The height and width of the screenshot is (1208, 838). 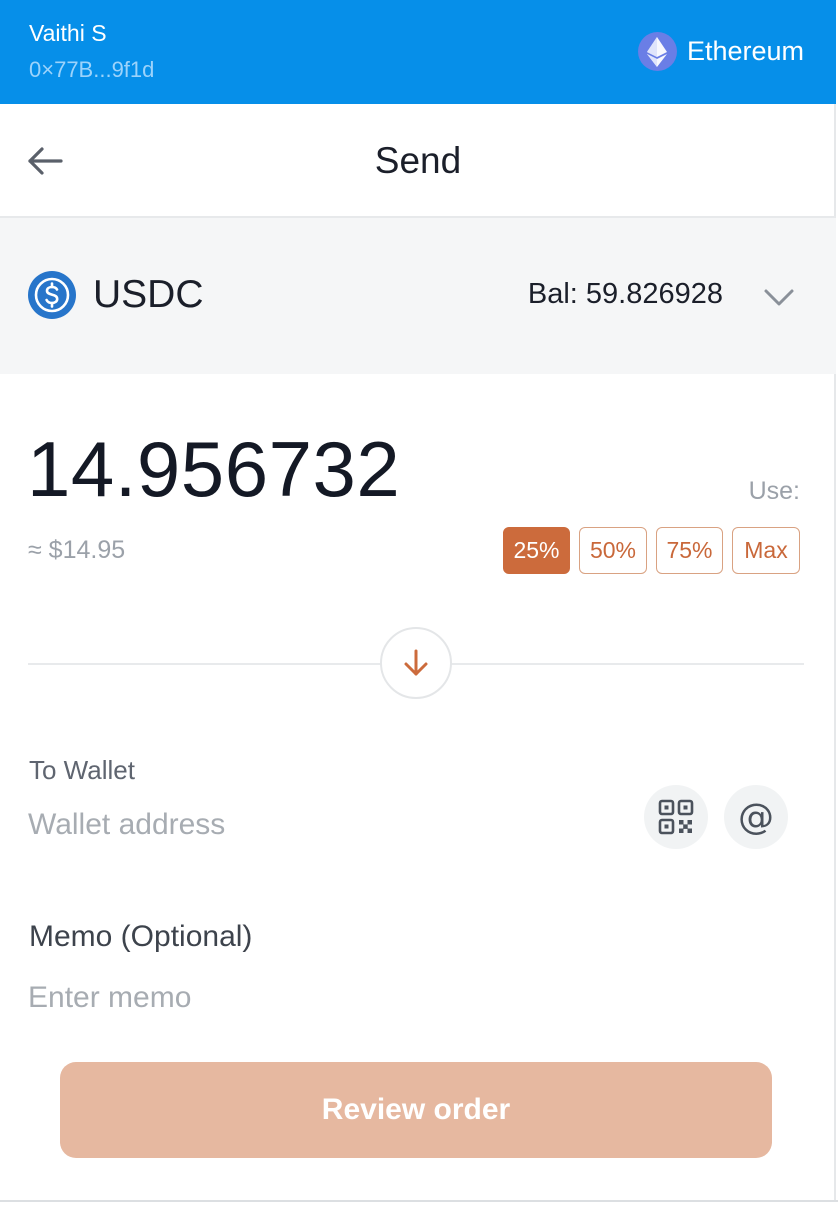 I want to click on bottom-border, so click(x=419, y=1204).